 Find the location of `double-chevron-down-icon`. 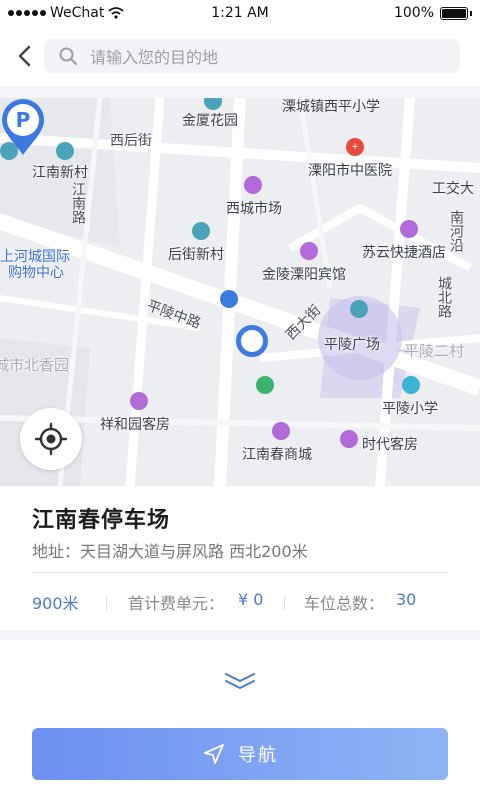

double-chevron-down-icon is located at coordinates (240, 681).